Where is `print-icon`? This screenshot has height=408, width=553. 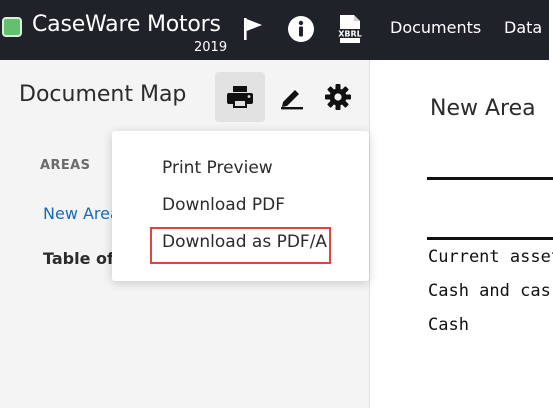 print-icon is located at coordinates (240, 97).